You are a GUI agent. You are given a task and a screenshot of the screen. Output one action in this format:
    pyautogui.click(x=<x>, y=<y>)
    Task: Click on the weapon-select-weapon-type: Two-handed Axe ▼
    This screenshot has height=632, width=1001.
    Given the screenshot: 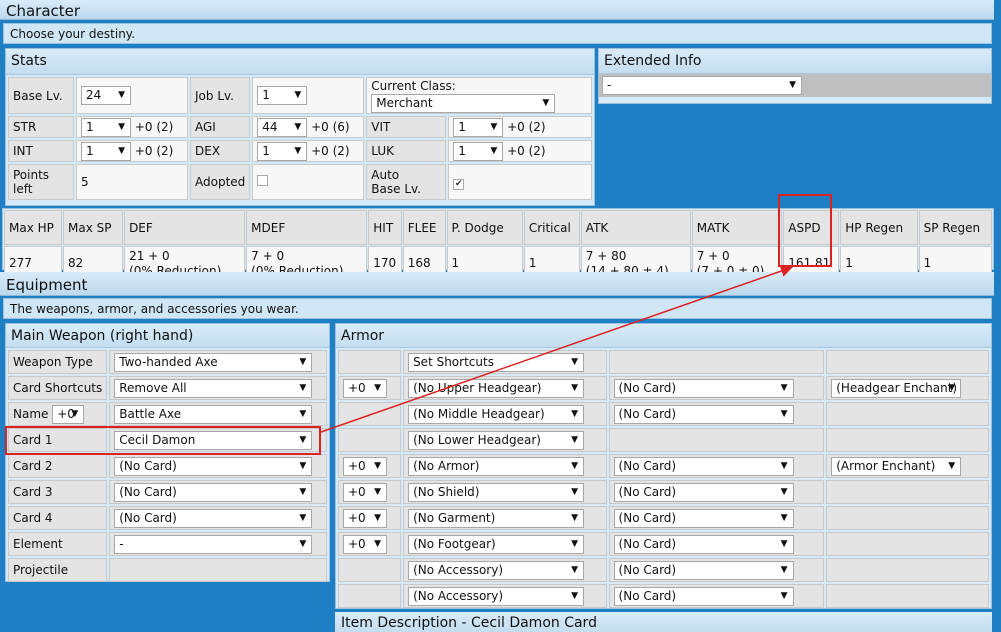 What is the action you would take?
    pyautogui.click(x=213, y=362)
    